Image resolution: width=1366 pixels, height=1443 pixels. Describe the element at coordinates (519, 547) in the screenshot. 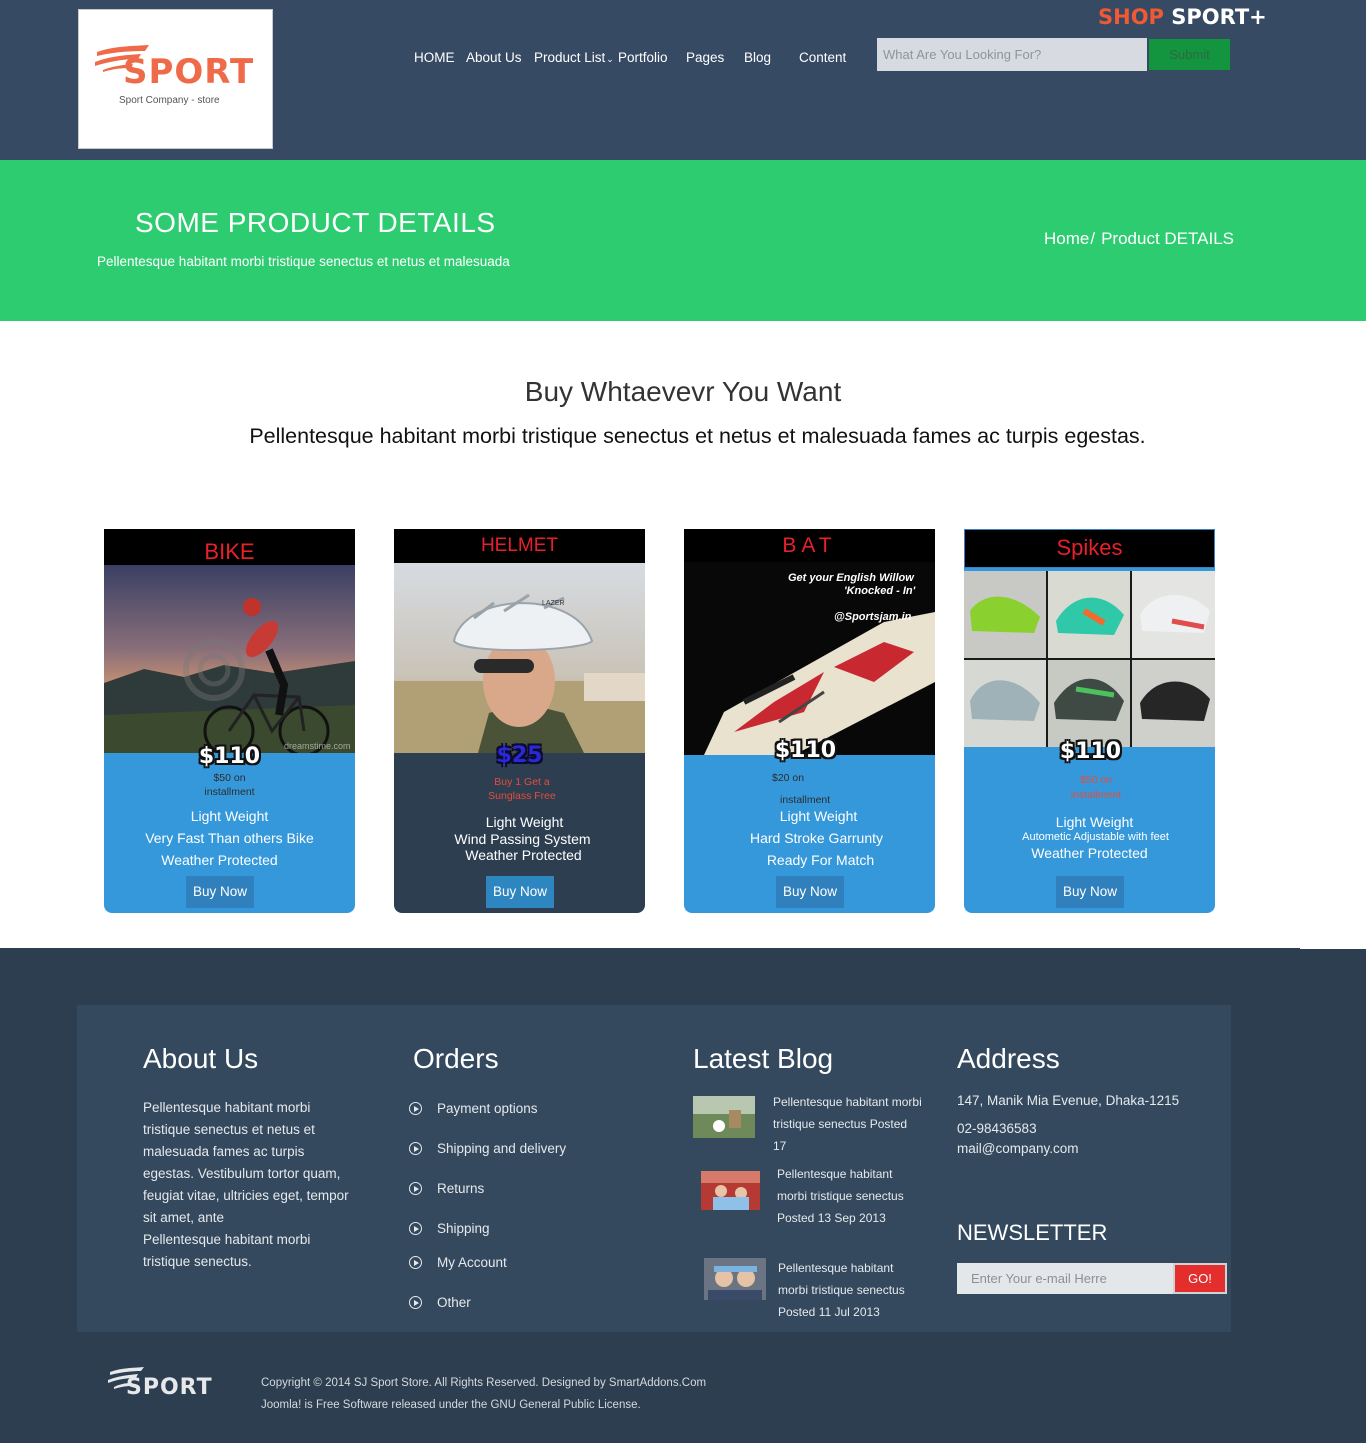

I see `product-name: HELMET` at that location.